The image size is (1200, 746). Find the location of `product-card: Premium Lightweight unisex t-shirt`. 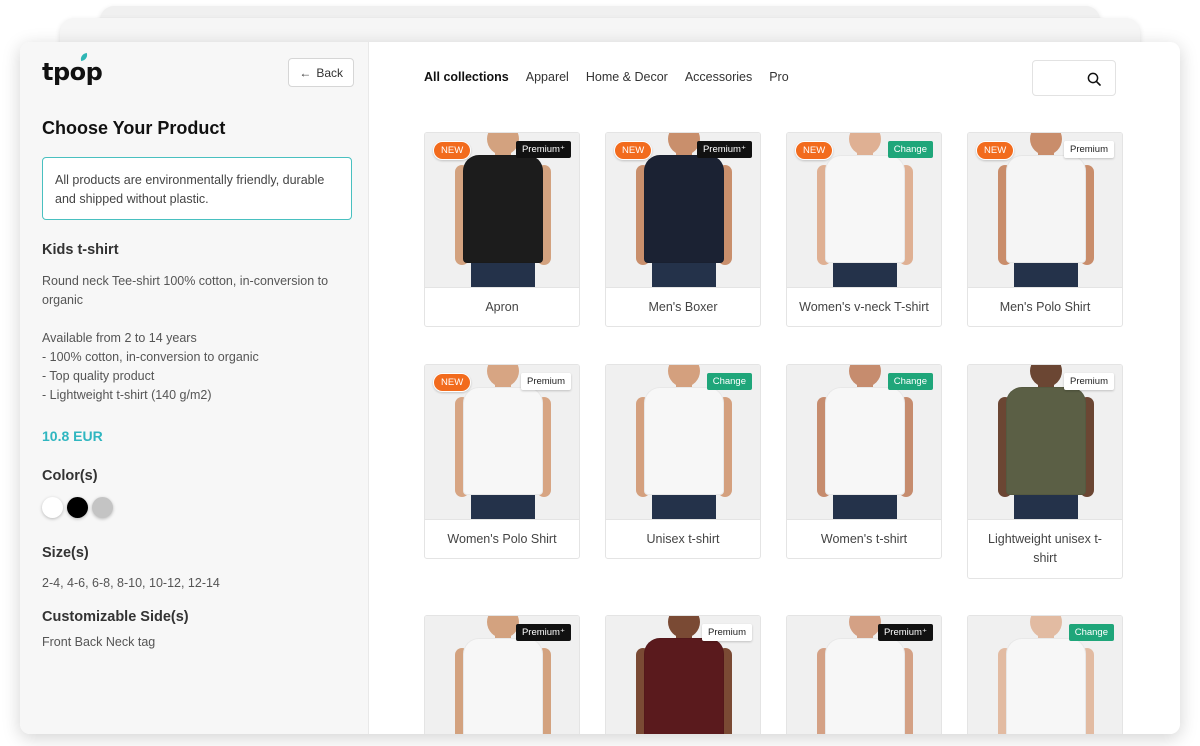

product-card: Premium Lightweight unisex t-shirt is located at coordinates (1045, 471).